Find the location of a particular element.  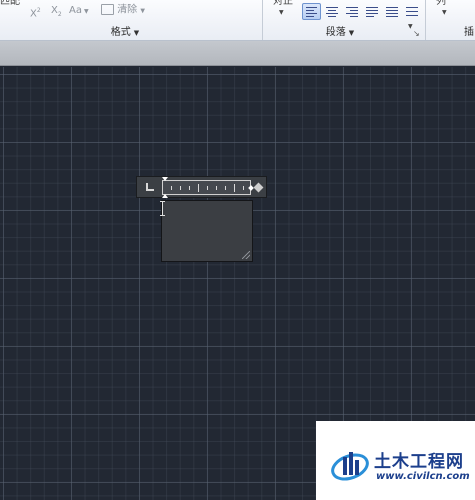

align-left-button is located at coordinates (311, 11).